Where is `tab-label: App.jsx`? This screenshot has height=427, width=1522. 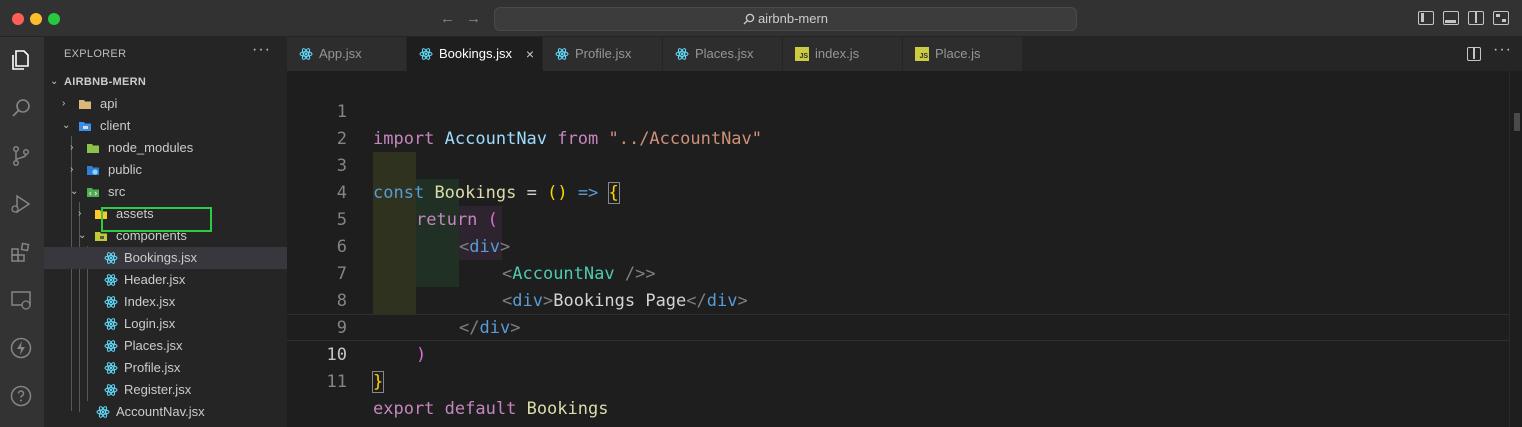 tab-label: App.jsx is located at coordinates (340, 53).